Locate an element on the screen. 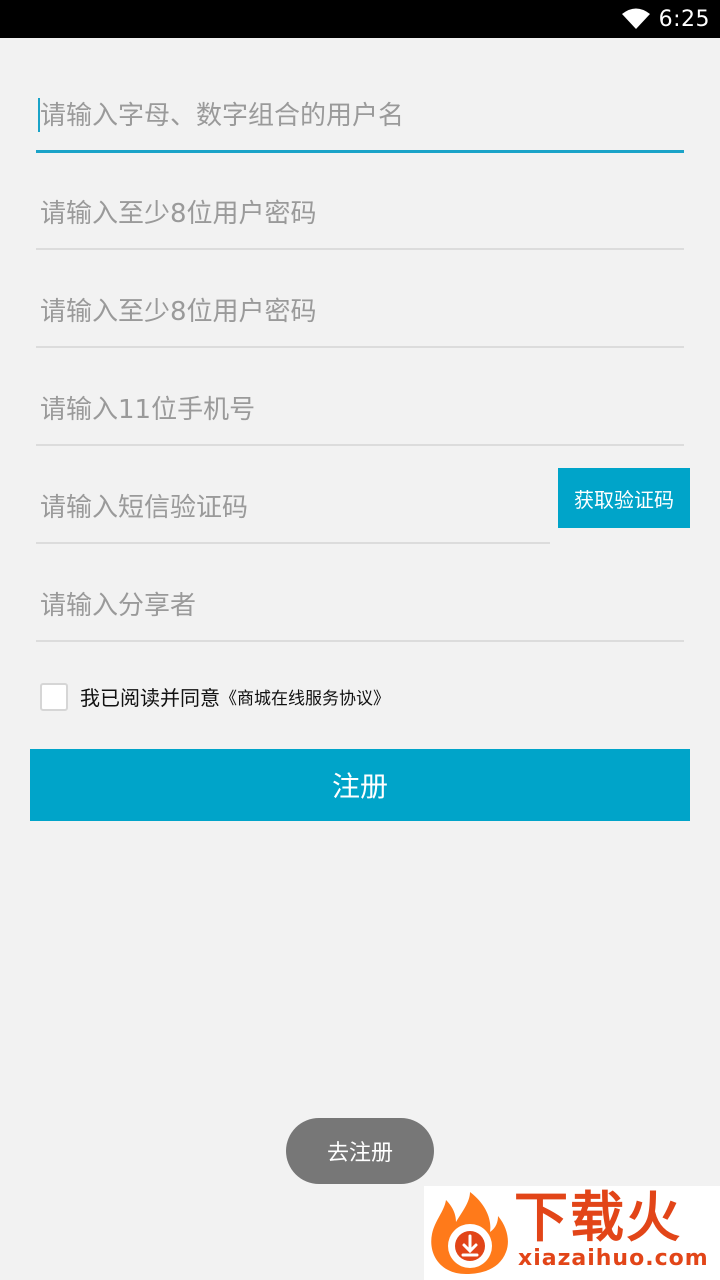 The image size is (720, 1280). username-underline is located at coordinates (360, 151).